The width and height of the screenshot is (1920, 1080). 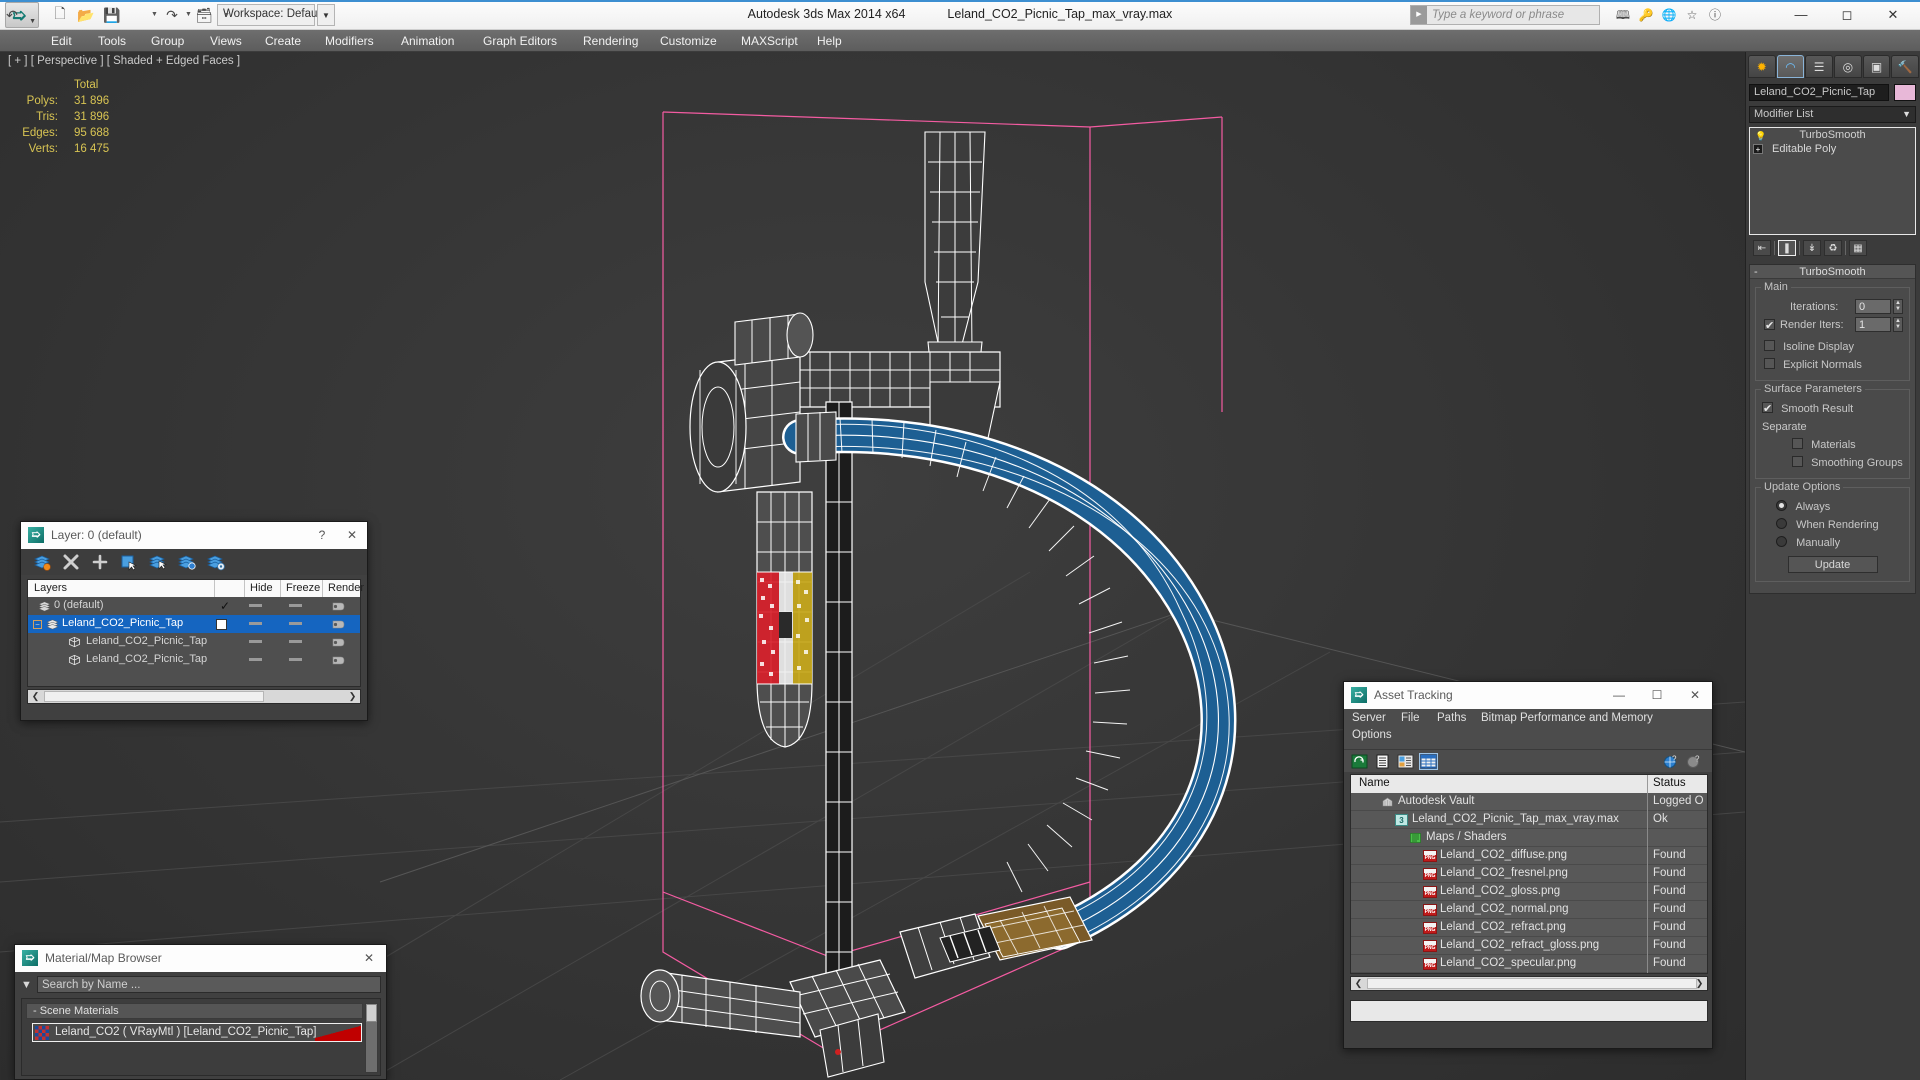 I want to click on layer-close-button: ✕, so click(x=352, y=535).